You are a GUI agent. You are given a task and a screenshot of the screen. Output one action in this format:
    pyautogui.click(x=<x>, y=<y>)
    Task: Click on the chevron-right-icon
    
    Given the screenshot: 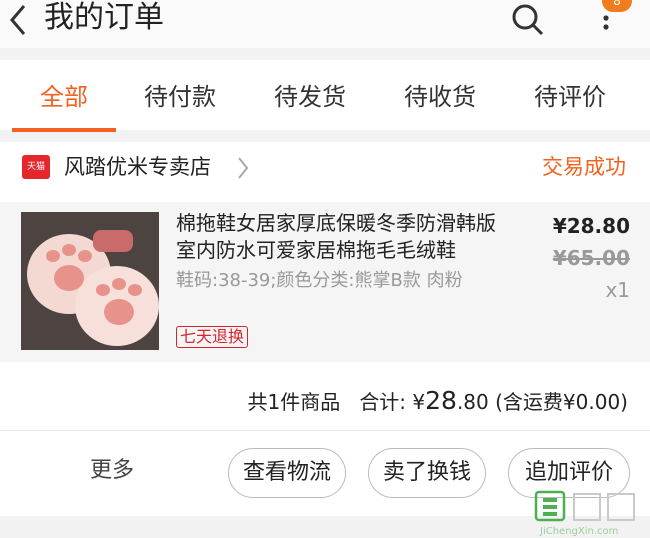 What is the action you would take?
    pyautogui.click(x=243, y=168)
    